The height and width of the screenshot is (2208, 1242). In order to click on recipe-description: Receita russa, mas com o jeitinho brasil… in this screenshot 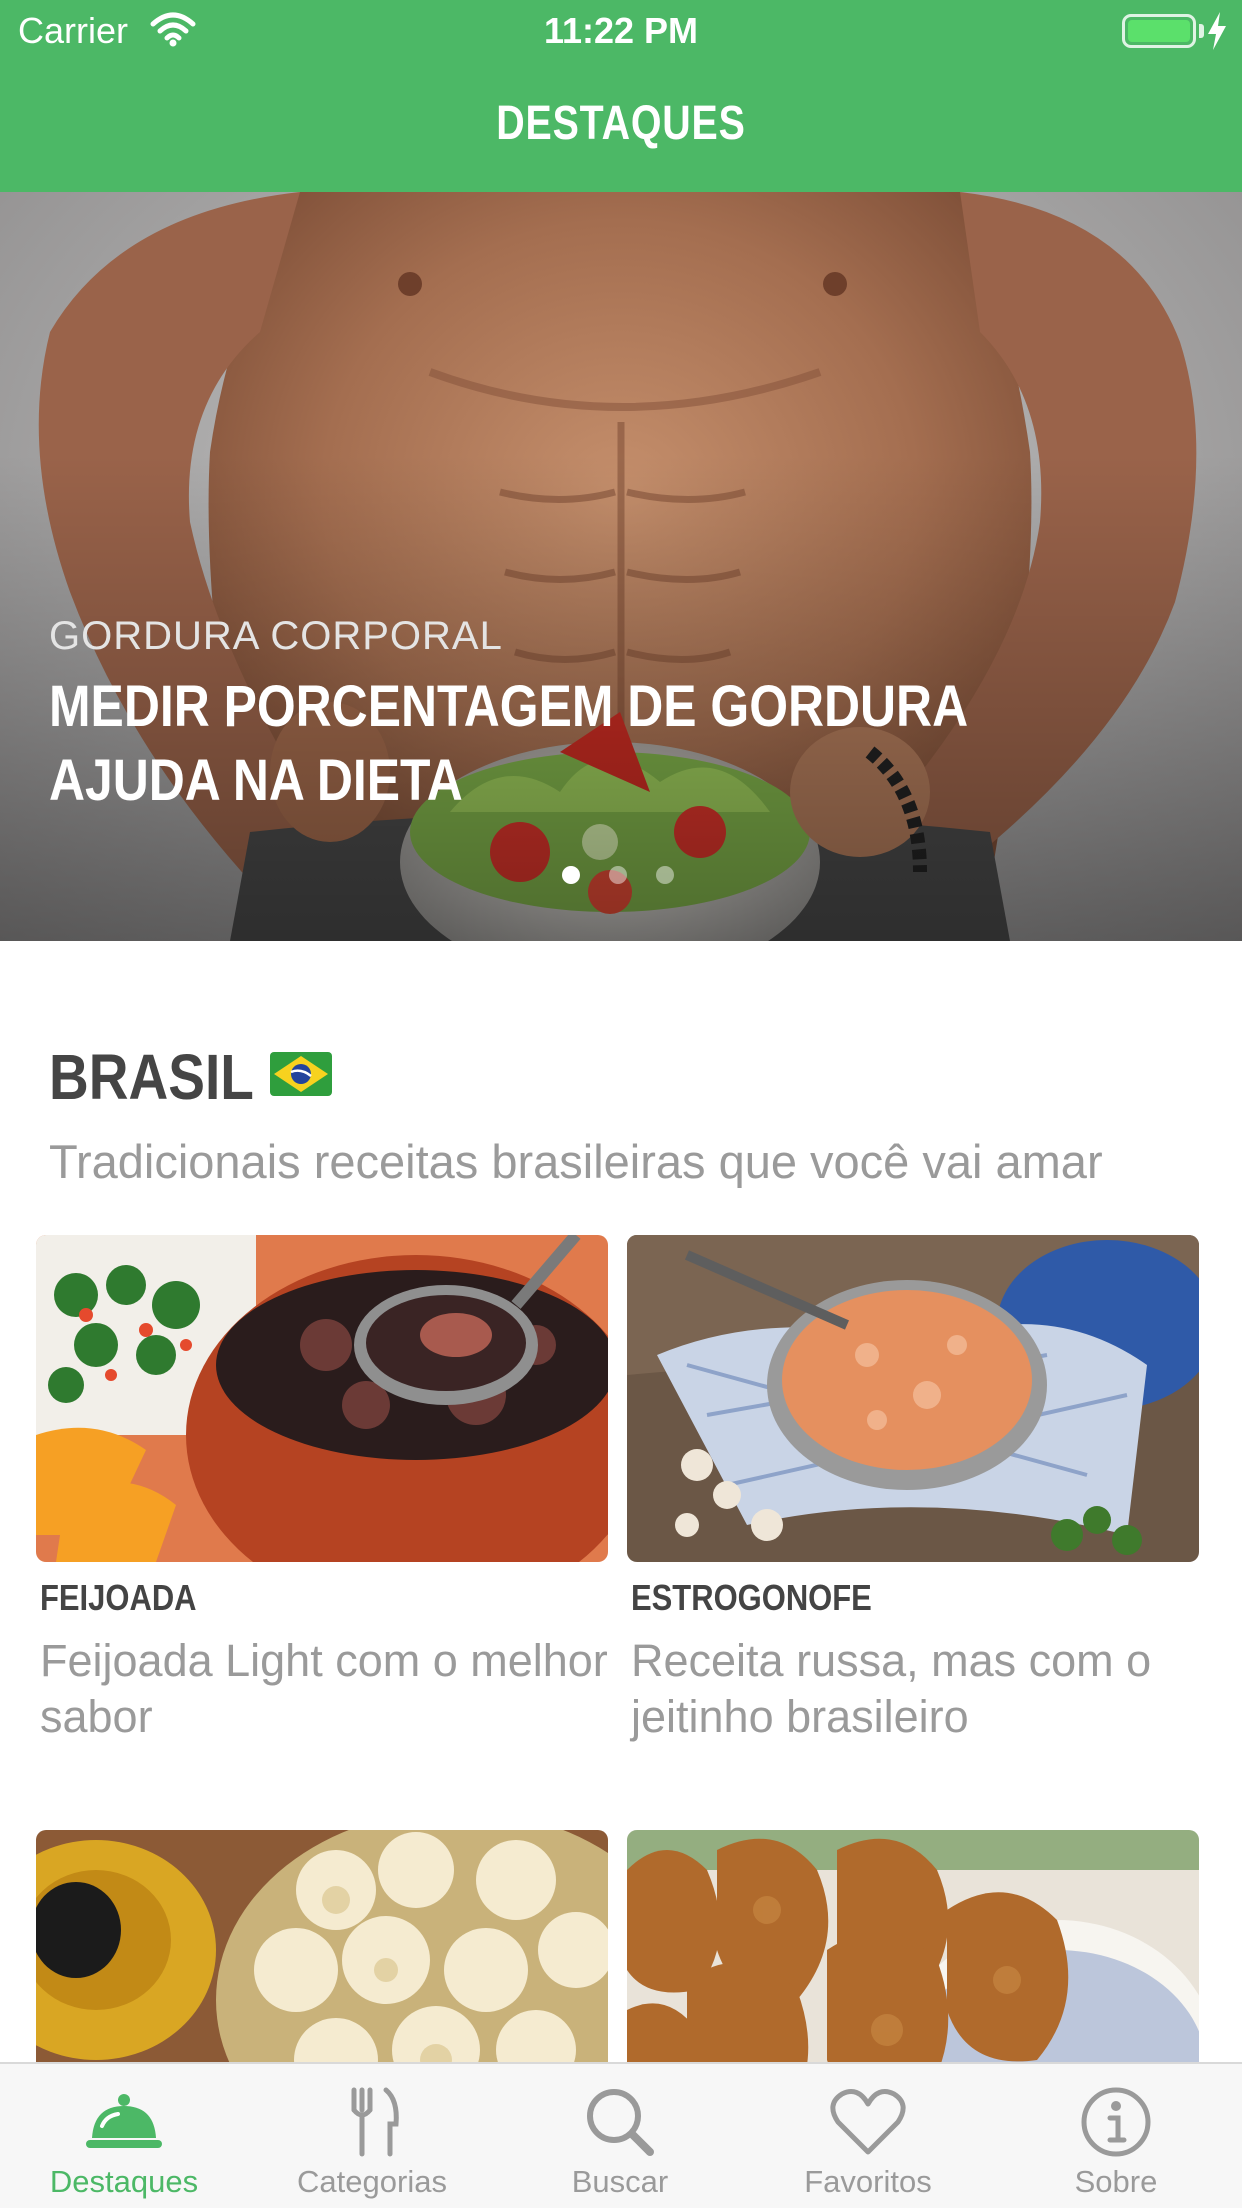, I will do `click(891, 1688)`.